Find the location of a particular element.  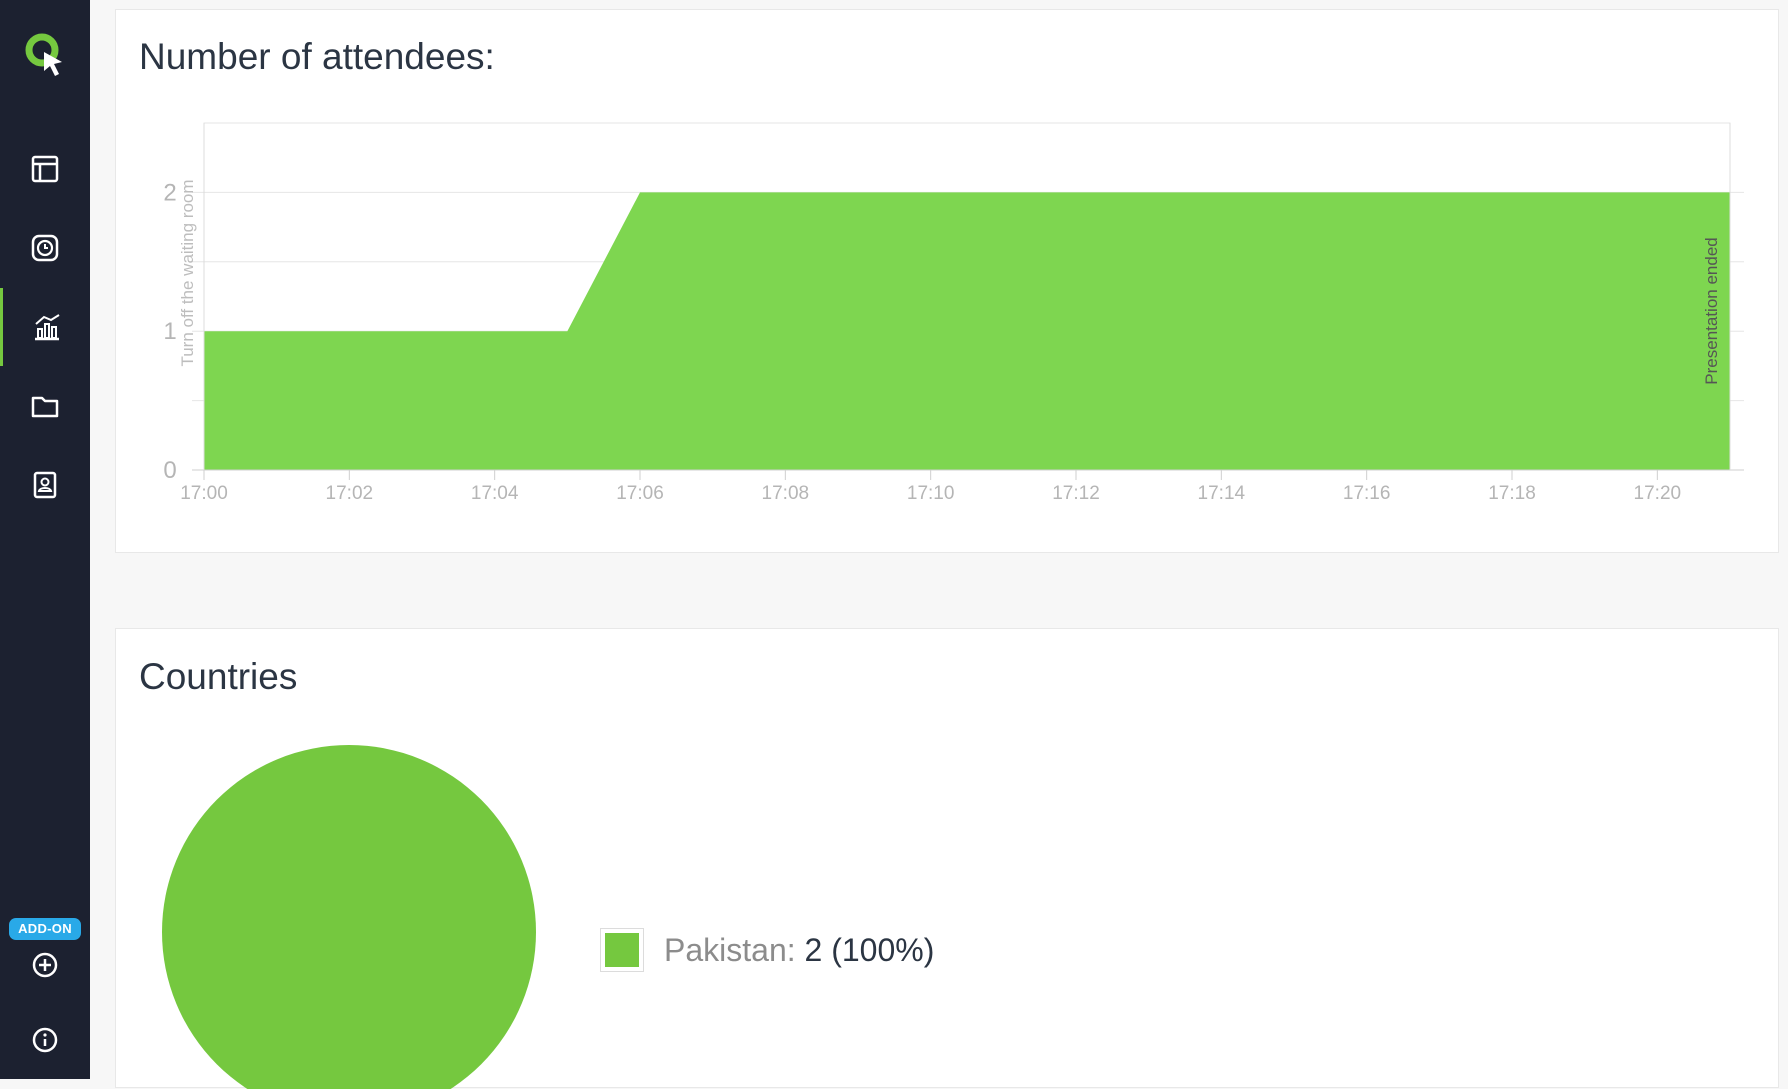

y-tick-label: 1 is located at coordinates (169, 331).